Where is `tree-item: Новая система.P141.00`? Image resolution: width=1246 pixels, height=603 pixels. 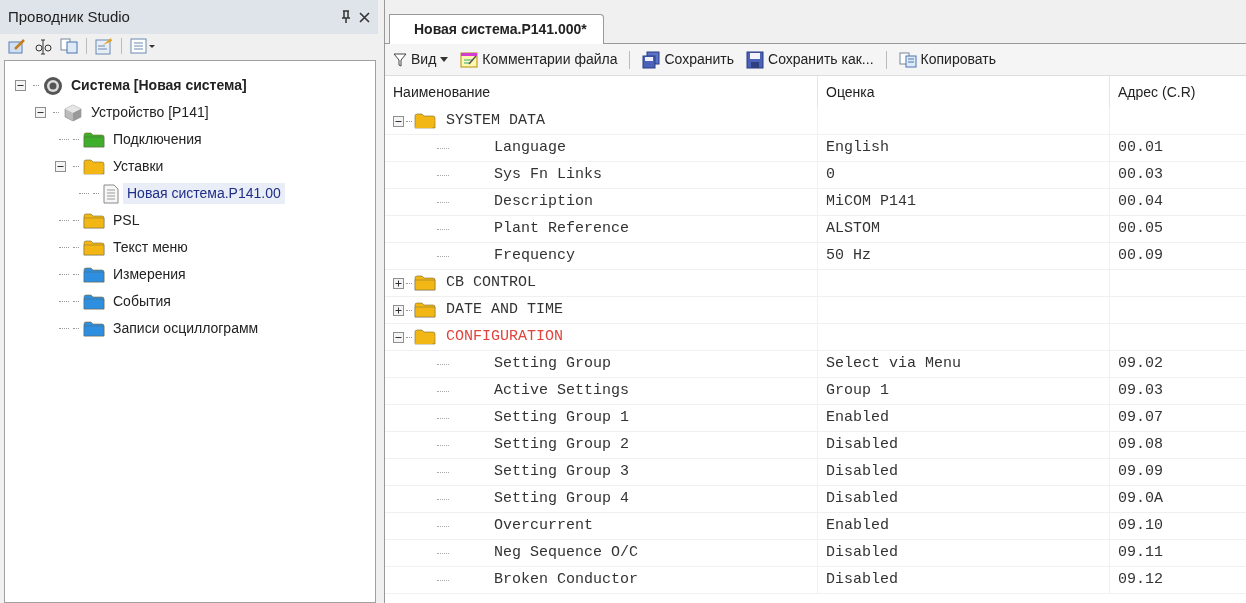 tree-item: Новая система.P141.00 is located at coordinates (204, 193).